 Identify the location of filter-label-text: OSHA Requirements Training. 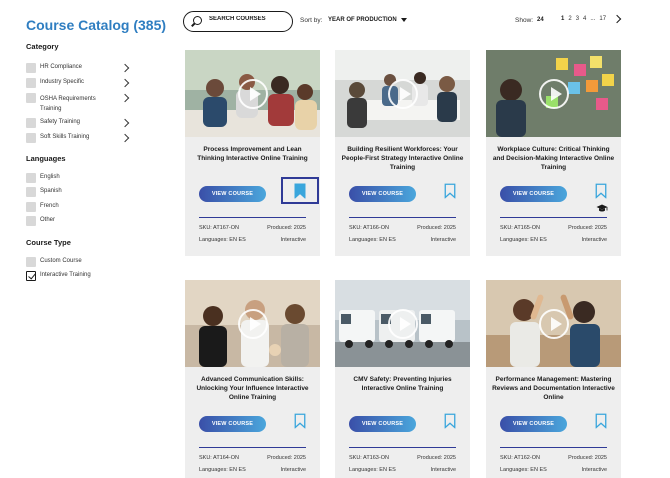
(68, 104).